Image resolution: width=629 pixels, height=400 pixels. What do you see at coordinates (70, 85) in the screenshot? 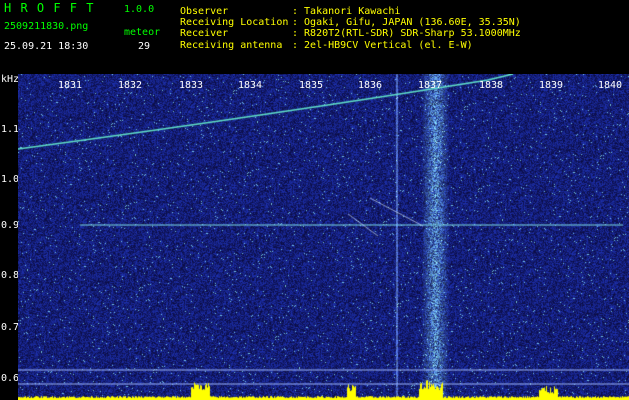
I see `x-tick-label: 1831` at bounding box center [70, 85].